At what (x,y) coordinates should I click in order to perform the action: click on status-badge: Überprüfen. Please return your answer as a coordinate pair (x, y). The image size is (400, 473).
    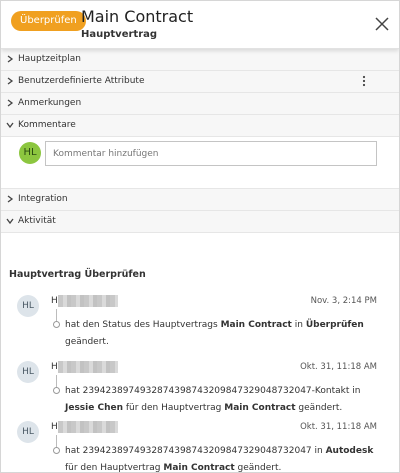
    Looking at the image, I should click on (48, 21).